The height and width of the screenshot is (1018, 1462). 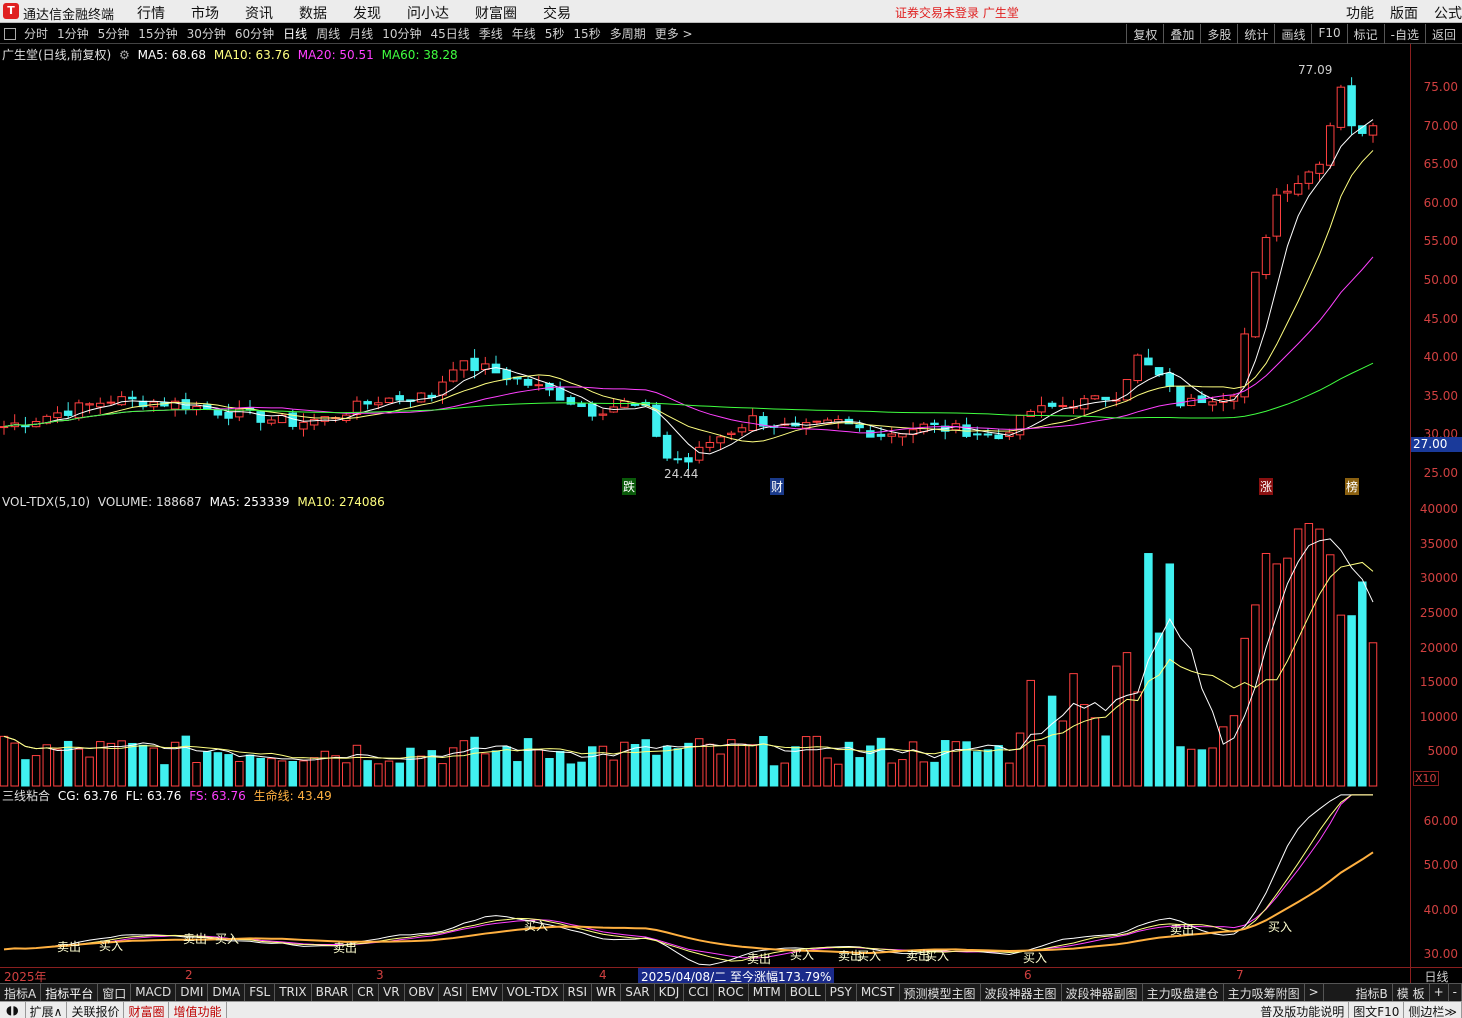 What do you see at coordinates (629, 486) in the screenshot?
I see `marker-fall: 跌` at bounding box center [629, 486].